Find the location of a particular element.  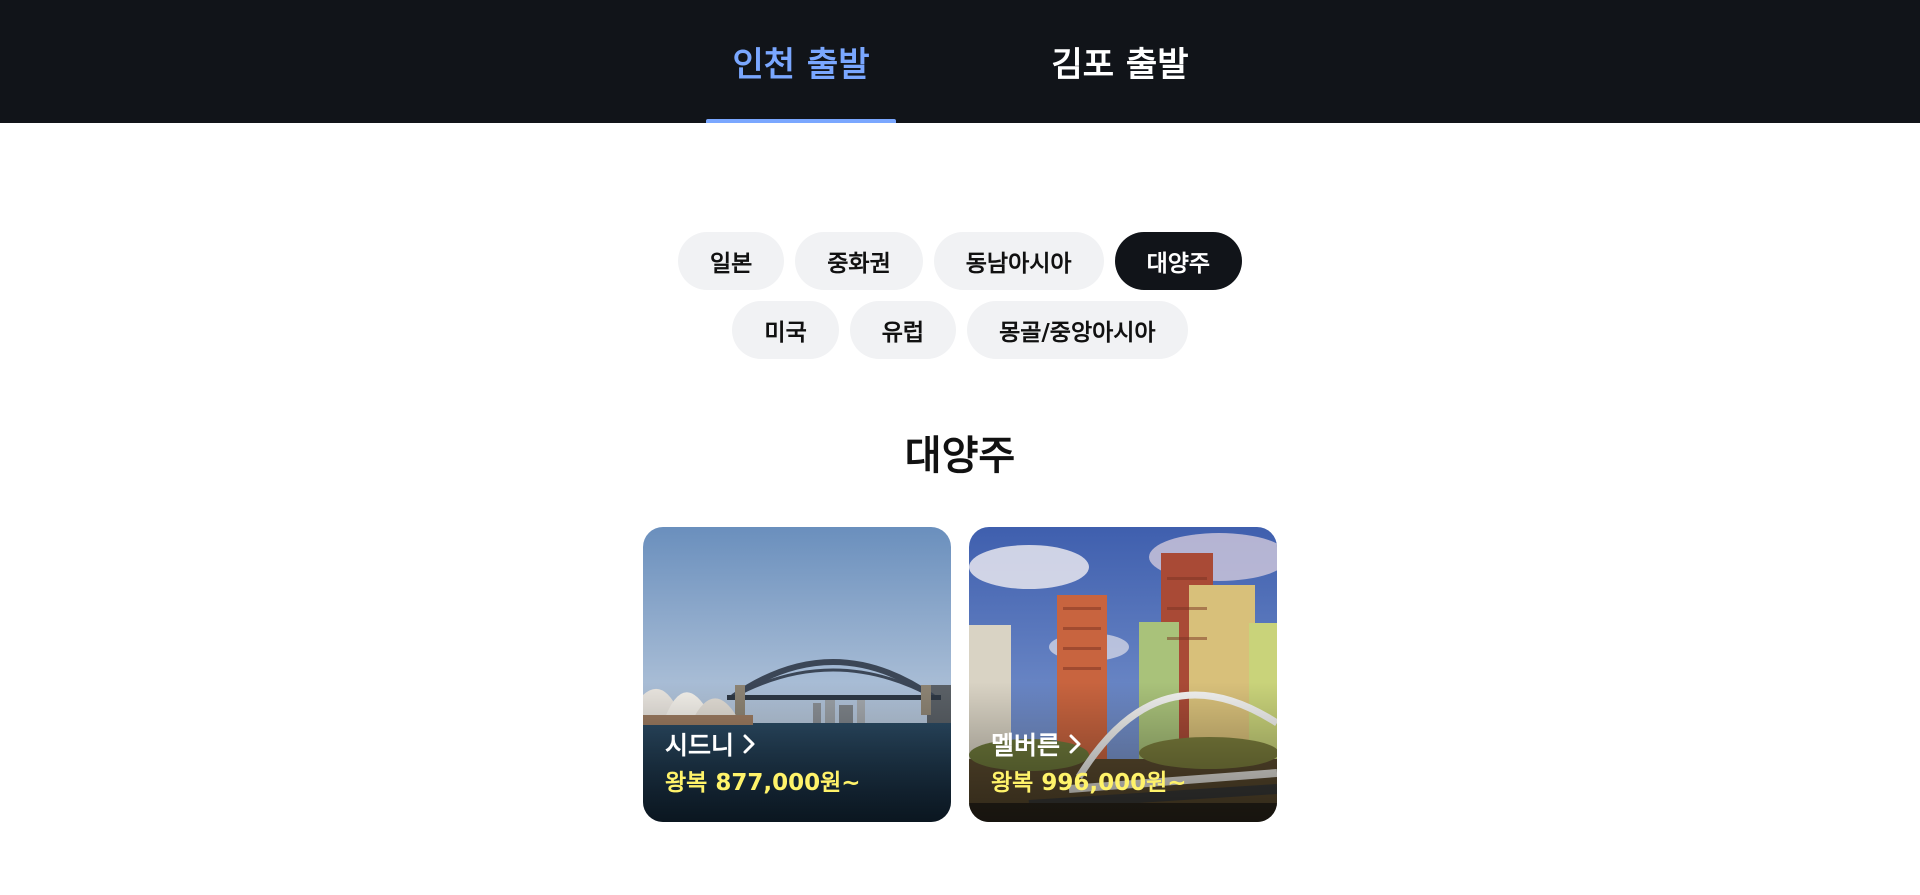

destination-price: 왕복 996,000원~ is located at coordinates (1089, 783).